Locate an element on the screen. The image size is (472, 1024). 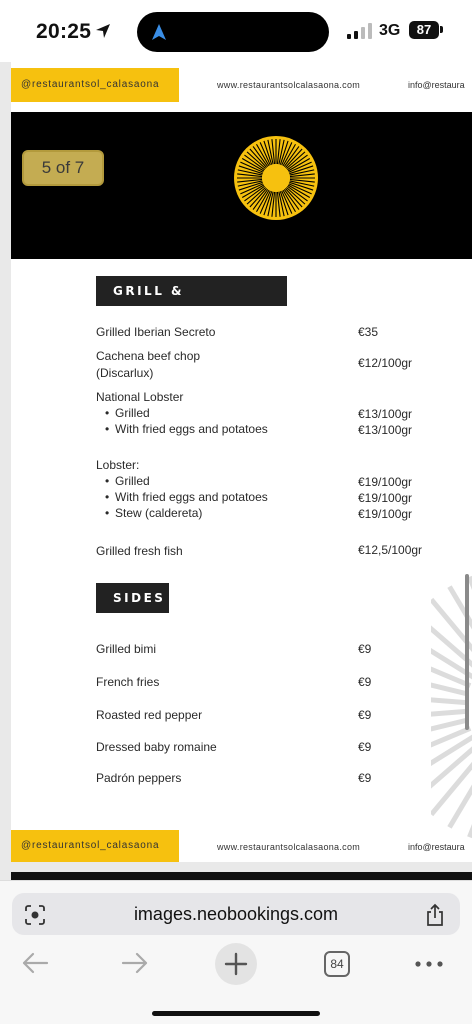
menu-item-name: French fries is located at coordinates (128, 682).